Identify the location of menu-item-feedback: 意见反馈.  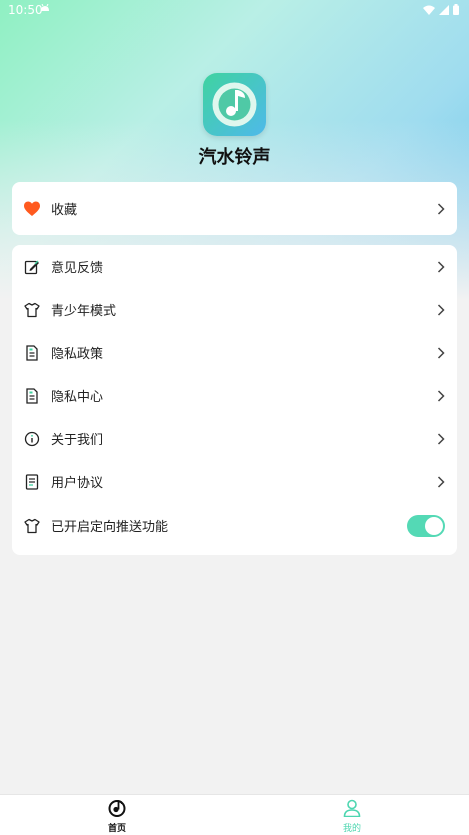
(234, 266).